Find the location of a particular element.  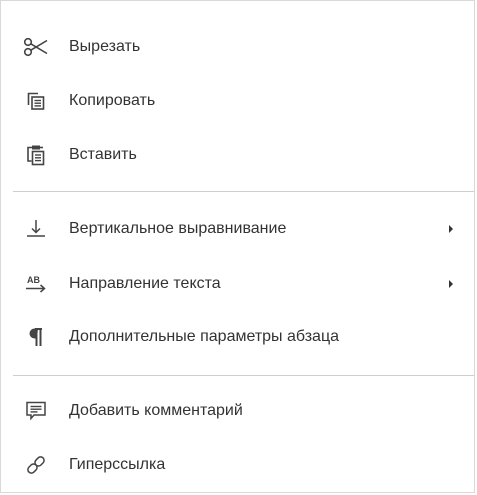

menu-item-paste-label: Вставить is located at coordinates (103, 154).